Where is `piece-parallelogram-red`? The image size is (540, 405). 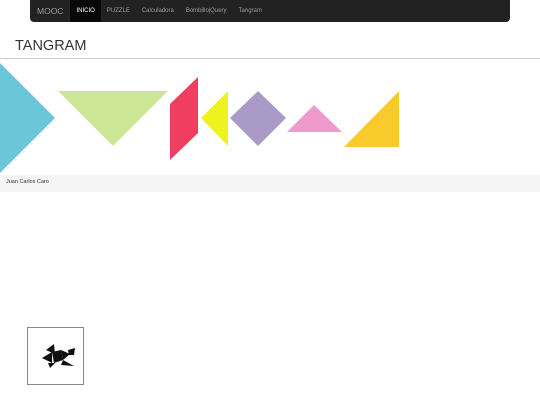 piece-parallelogram-red is located at coordinates (184, 118).